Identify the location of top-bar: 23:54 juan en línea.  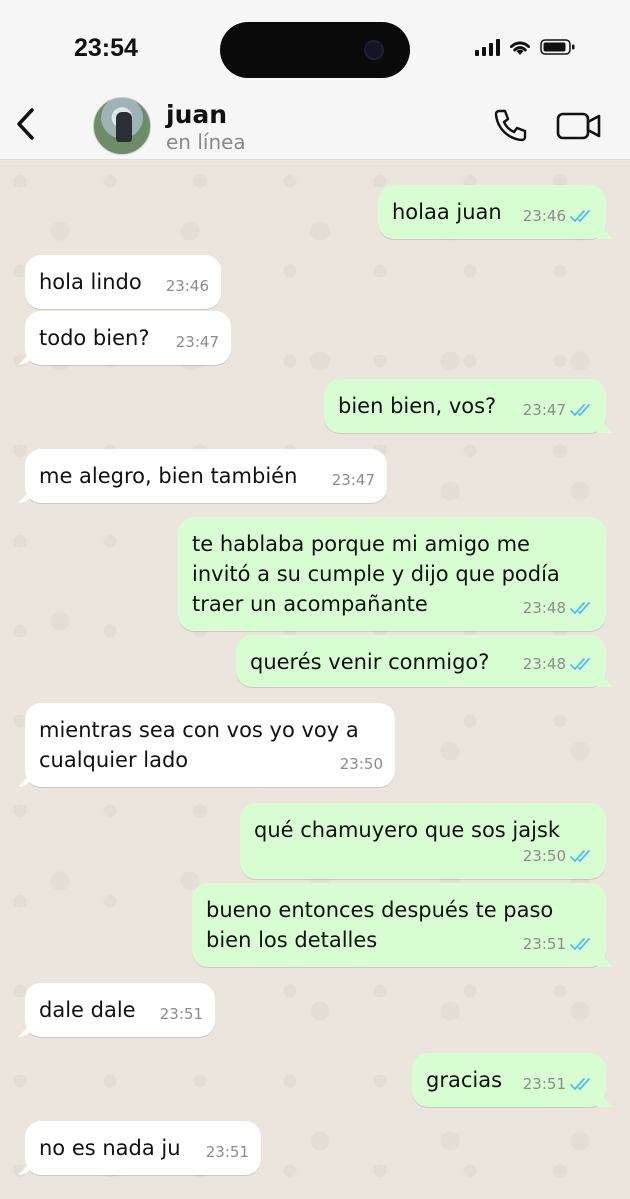
(315, 80).